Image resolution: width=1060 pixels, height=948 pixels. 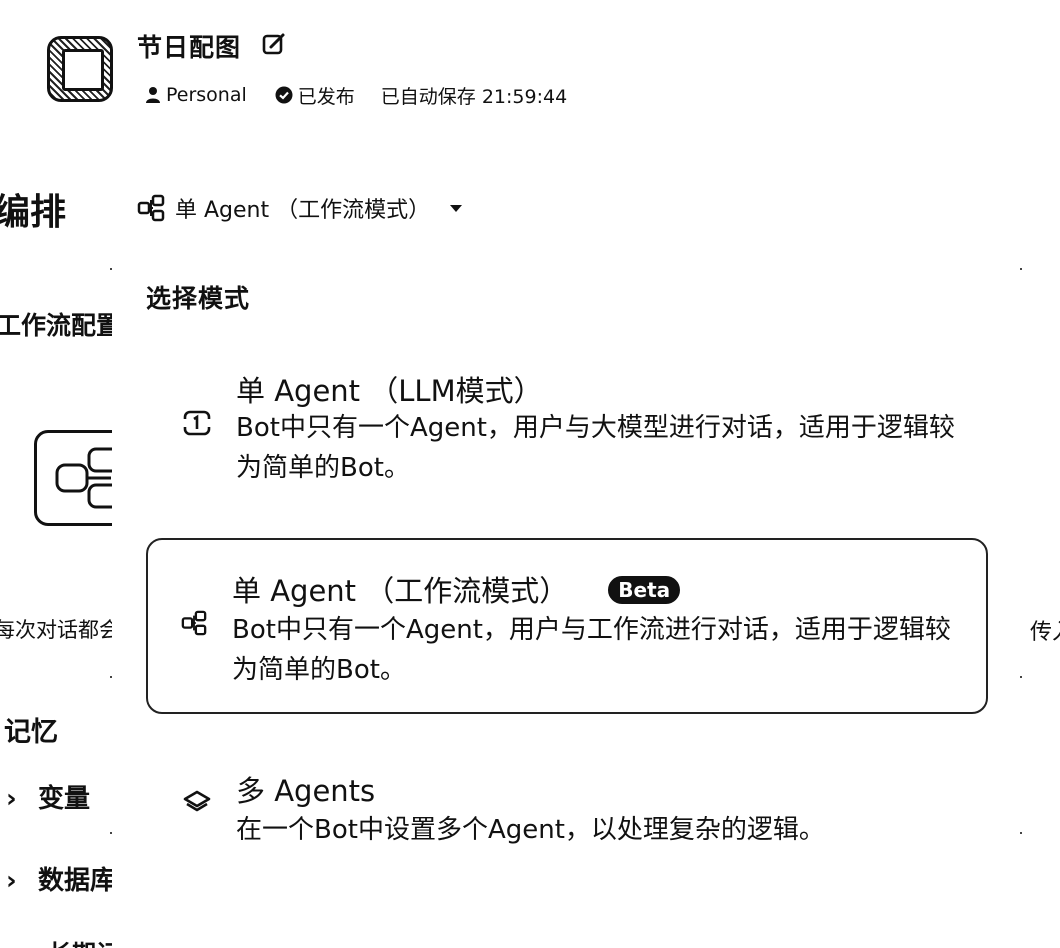 I want to click on variables-item: › 变量, so click(x=48, y=796).